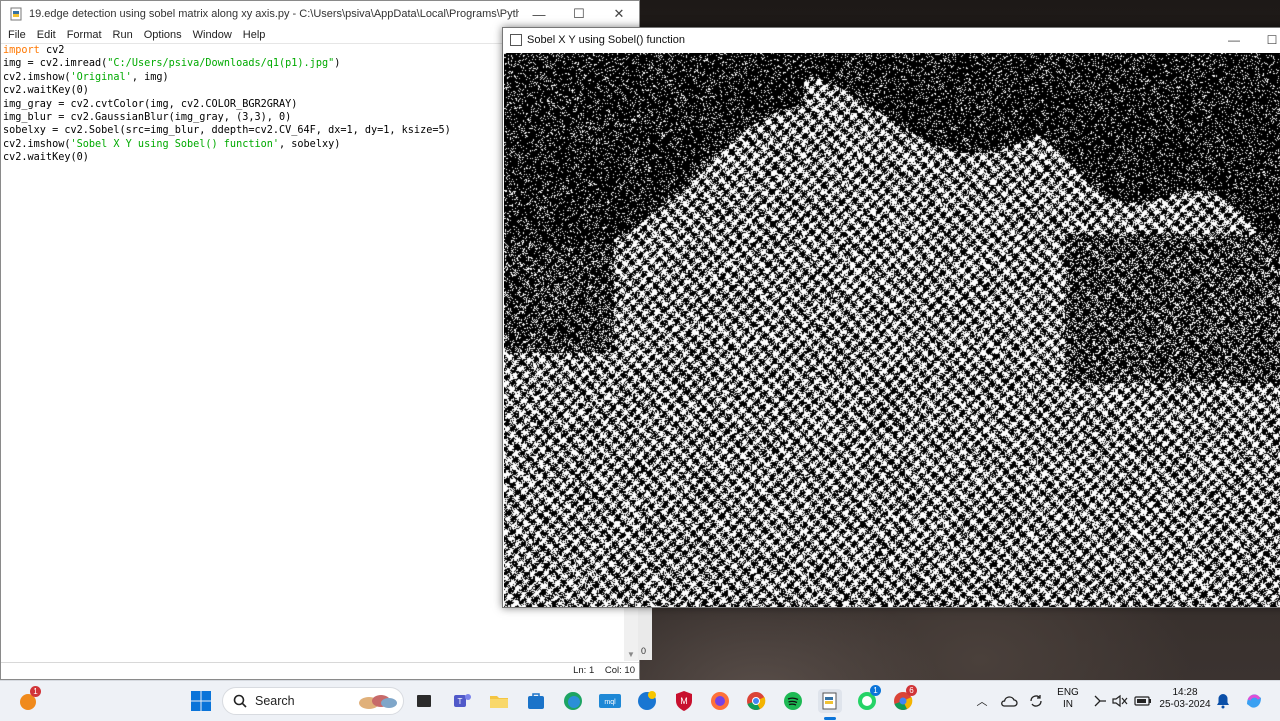 This screenshot has height=721, width=1280. I want to click on line-indicator: Ln: 1, so click(584, 670).